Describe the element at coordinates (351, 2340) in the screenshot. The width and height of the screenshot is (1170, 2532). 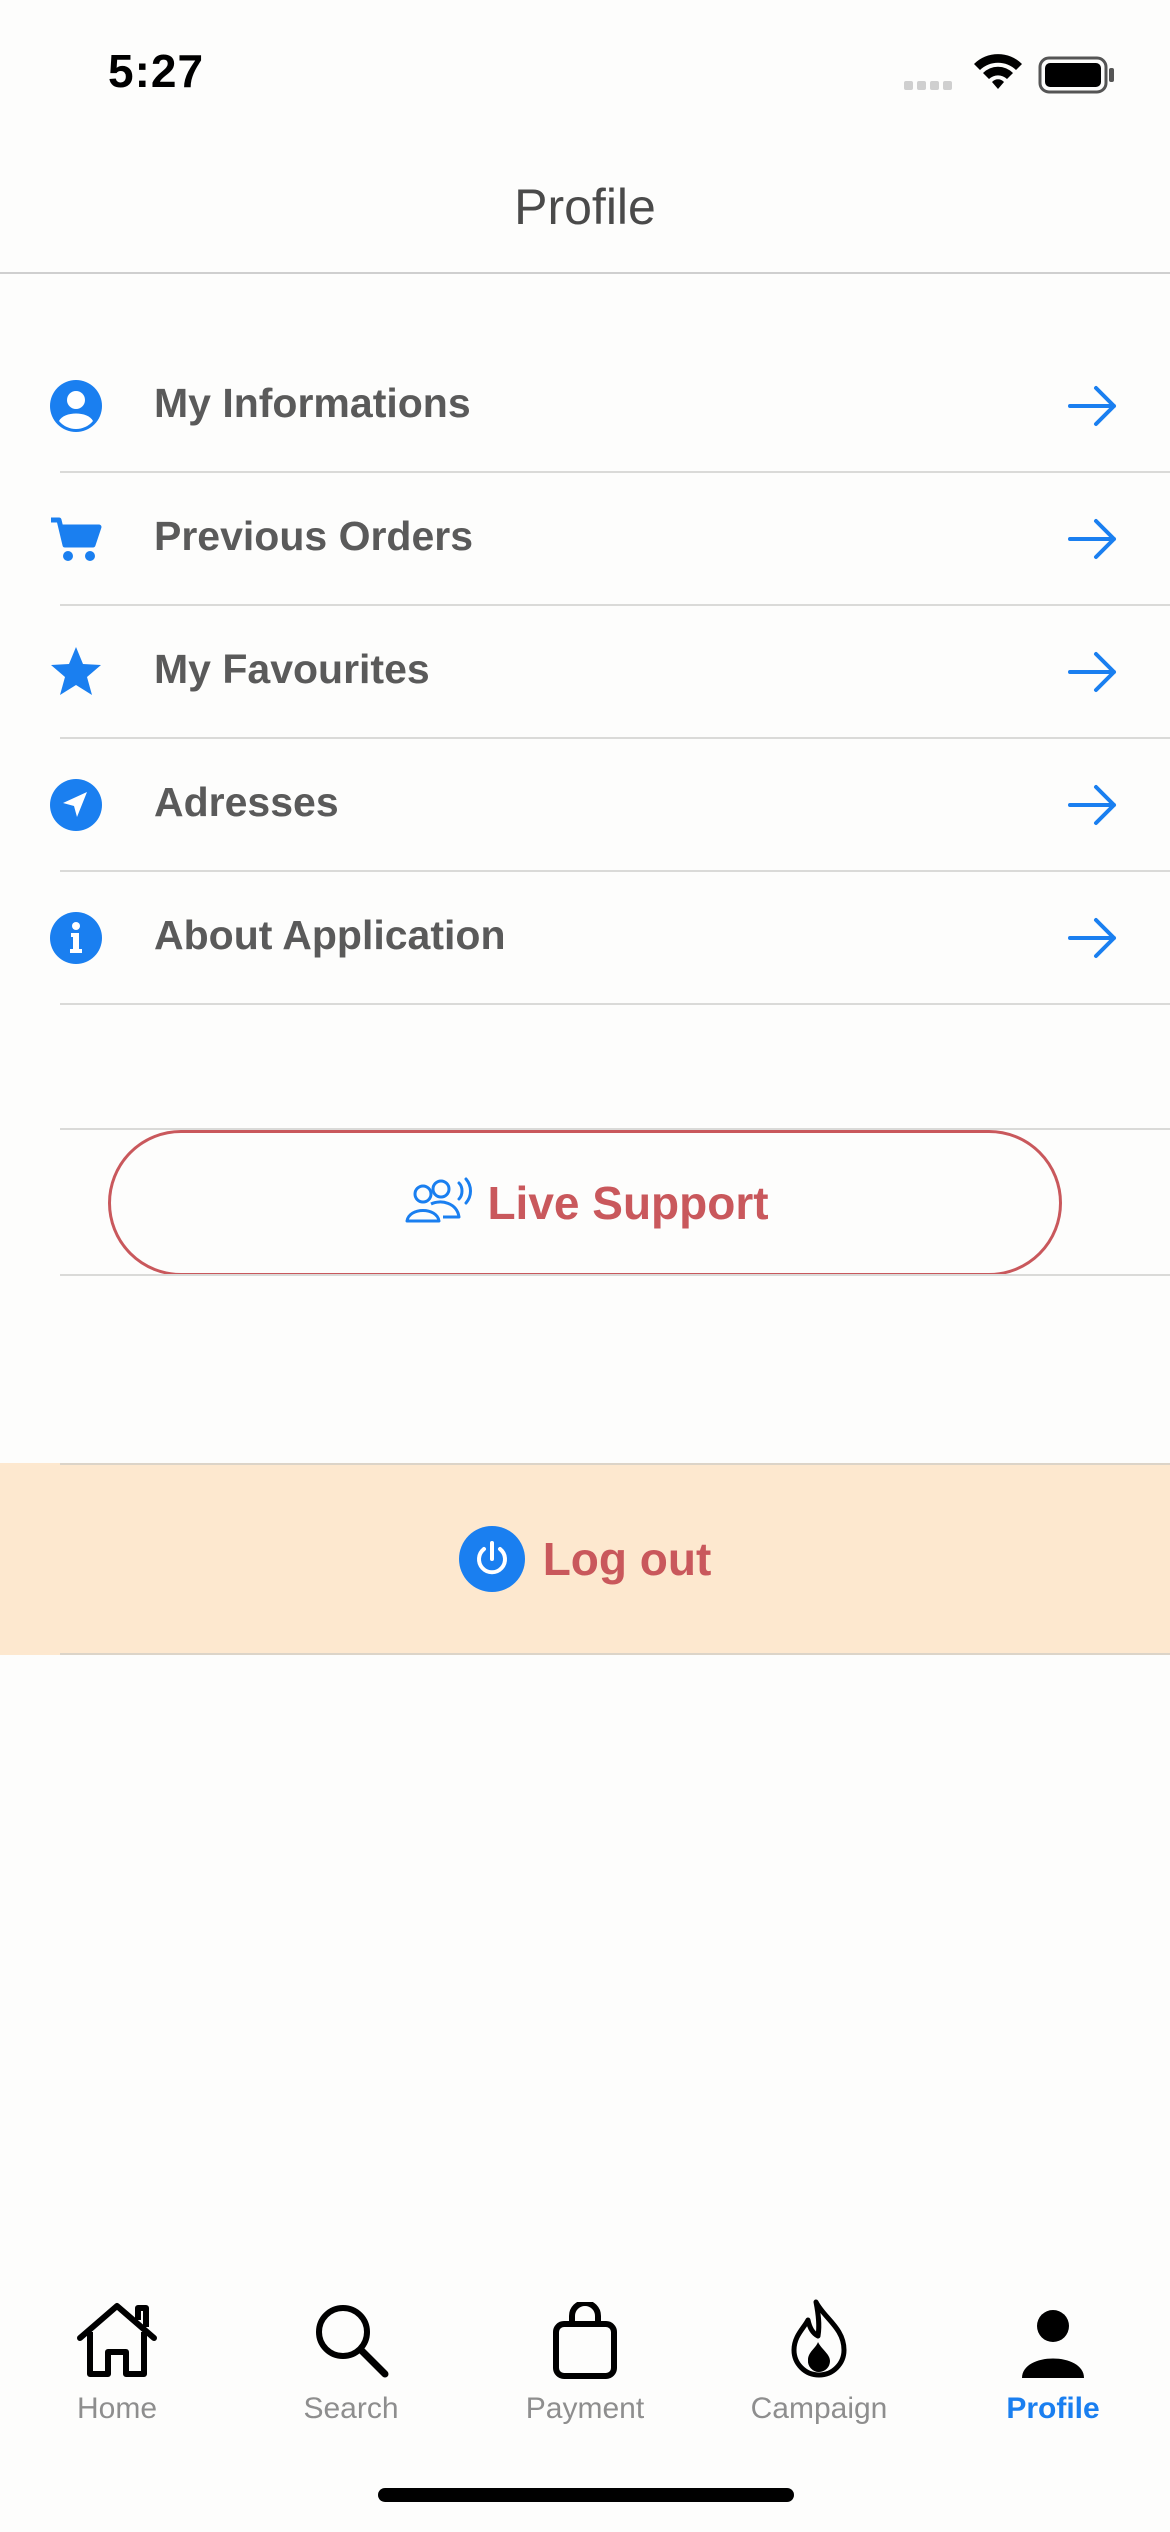
I see `search-icon` at that location.